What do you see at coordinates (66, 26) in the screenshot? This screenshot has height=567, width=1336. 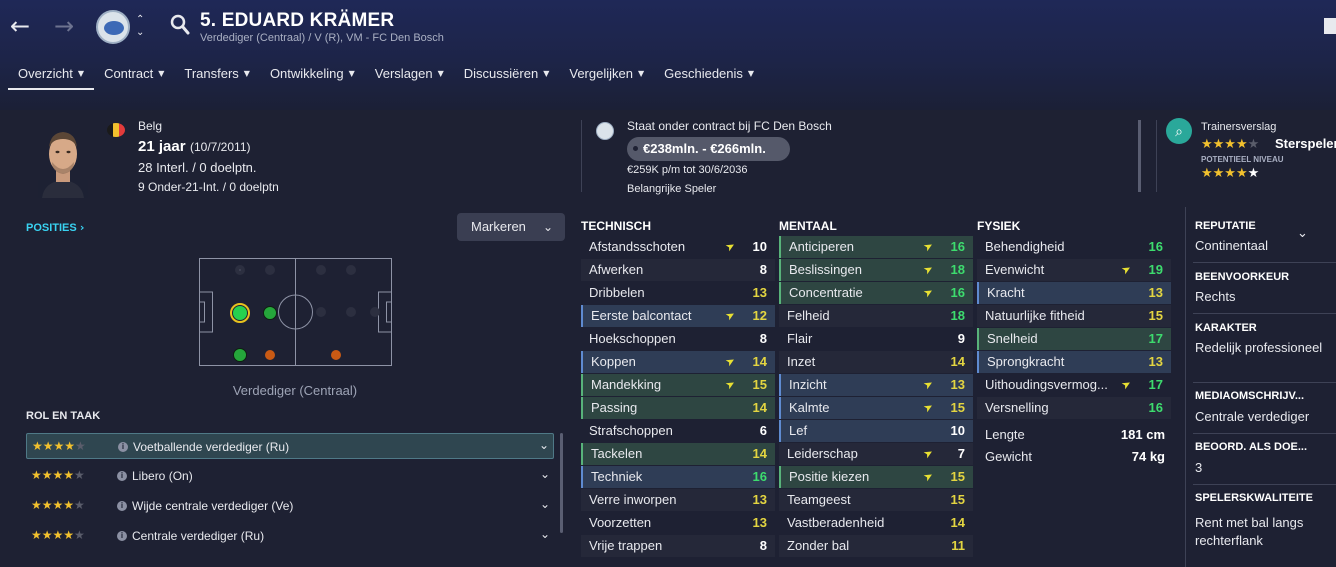 I see `forward-arrow-icon: →` at bounding box center [66, 26].